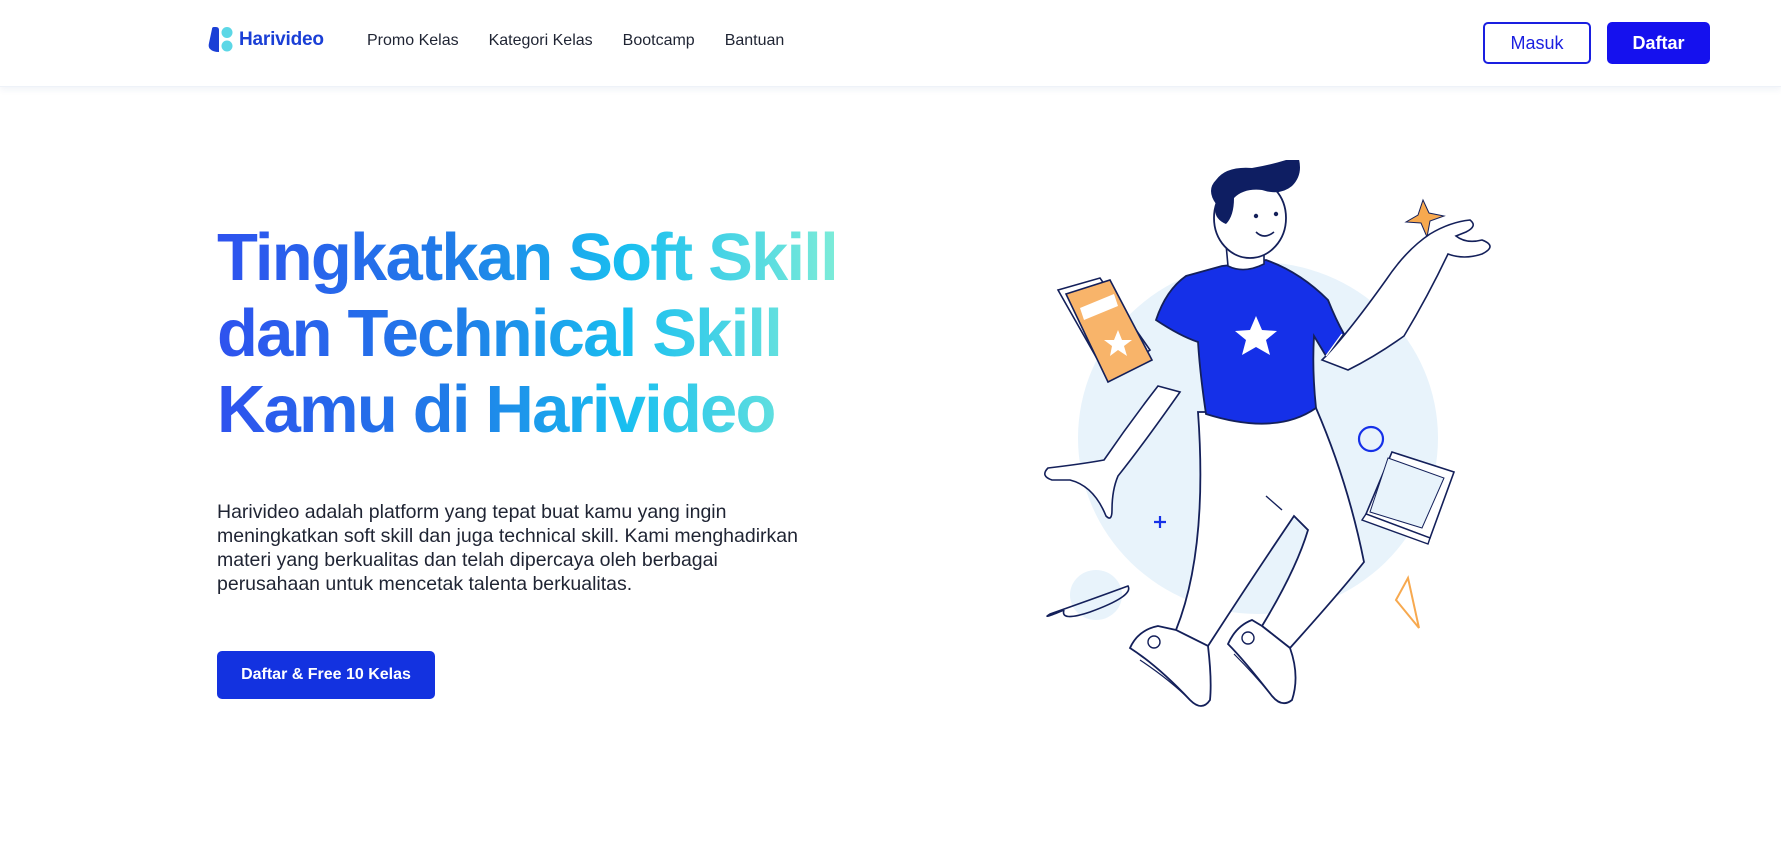 The height and width of the screenshot is (858, 1781). Describe the element at coordinates (281, 39) in the screenshot. I see `brand-name: Harivideo` at that location.